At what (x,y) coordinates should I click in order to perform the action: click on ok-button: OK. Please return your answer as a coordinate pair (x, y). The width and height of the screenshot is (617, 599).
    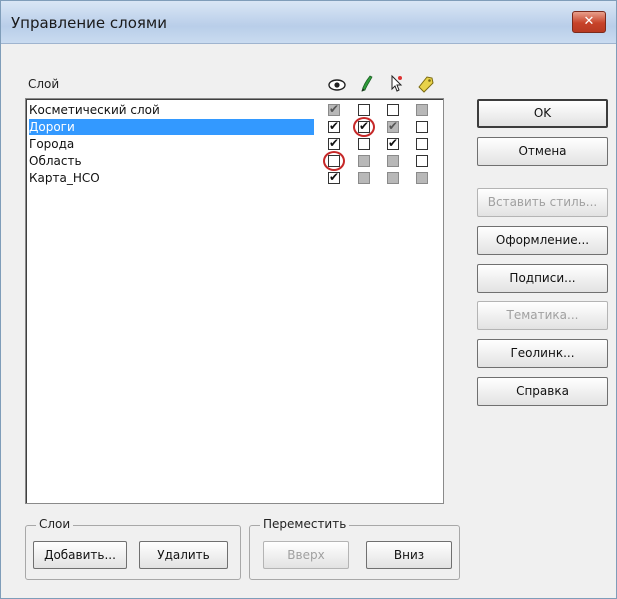
    Looking at the image, I should click on (542, 113).